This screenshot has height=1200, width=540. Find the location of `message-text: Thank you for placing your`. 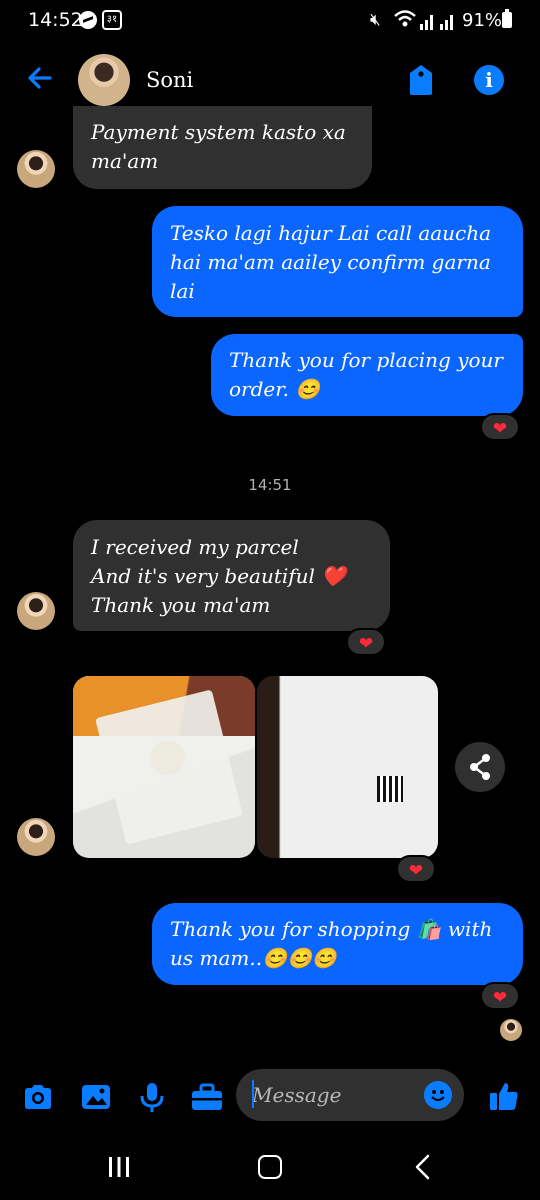

message-text: Thank you for placing your is located at coordinates (366, 360).